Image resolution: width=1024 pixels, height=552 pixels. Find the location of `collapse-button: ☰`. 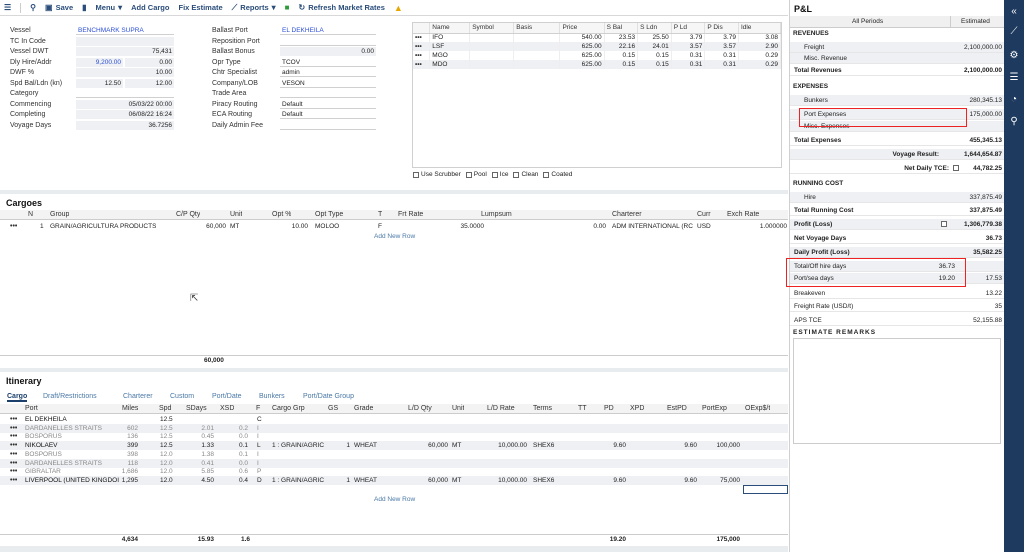

collapse-button: ☰ is located at coordinates (7, 7).